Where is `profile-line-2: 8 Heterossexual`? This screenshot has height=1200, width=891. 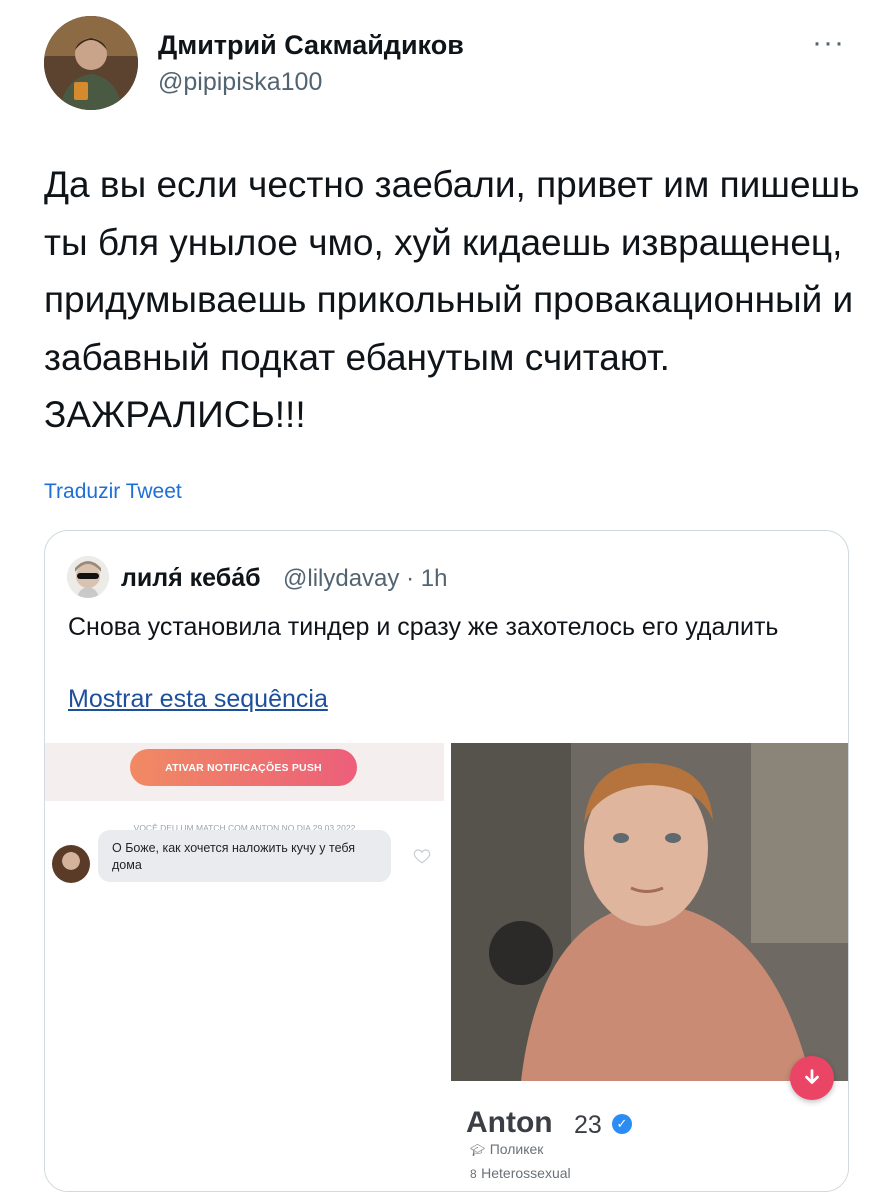
profile-line-2: 8 Heterossexual is located at coordinates (520, 1174).